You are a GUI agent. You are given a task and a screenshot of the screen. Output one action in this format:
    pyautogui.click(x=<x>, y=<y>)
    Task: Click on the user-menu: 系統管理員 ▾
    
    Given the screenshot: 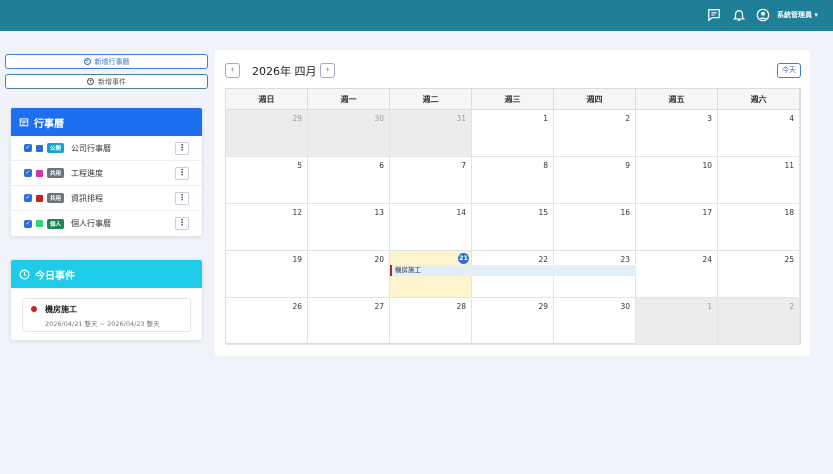 What is the action you would take?
    pyautogui.click(x=797, y=15)
    